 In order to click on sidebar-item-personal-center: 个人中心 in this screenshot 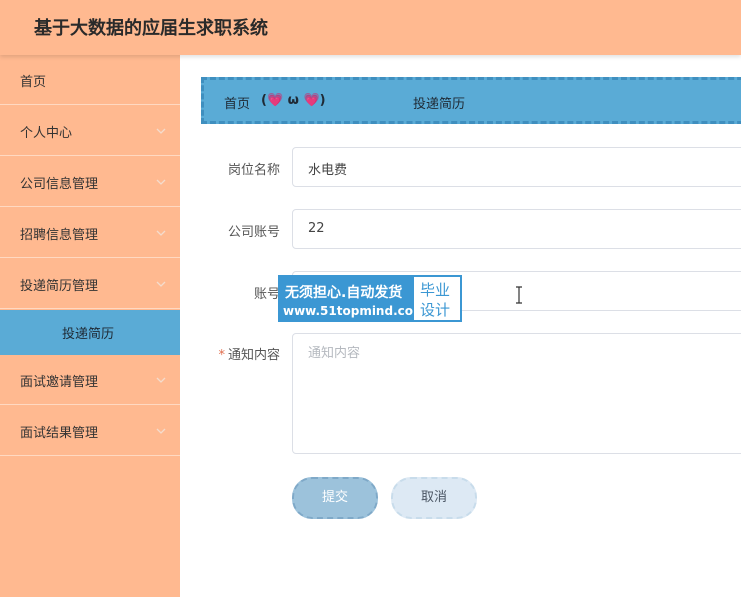, I will do `click(90, 131)`.